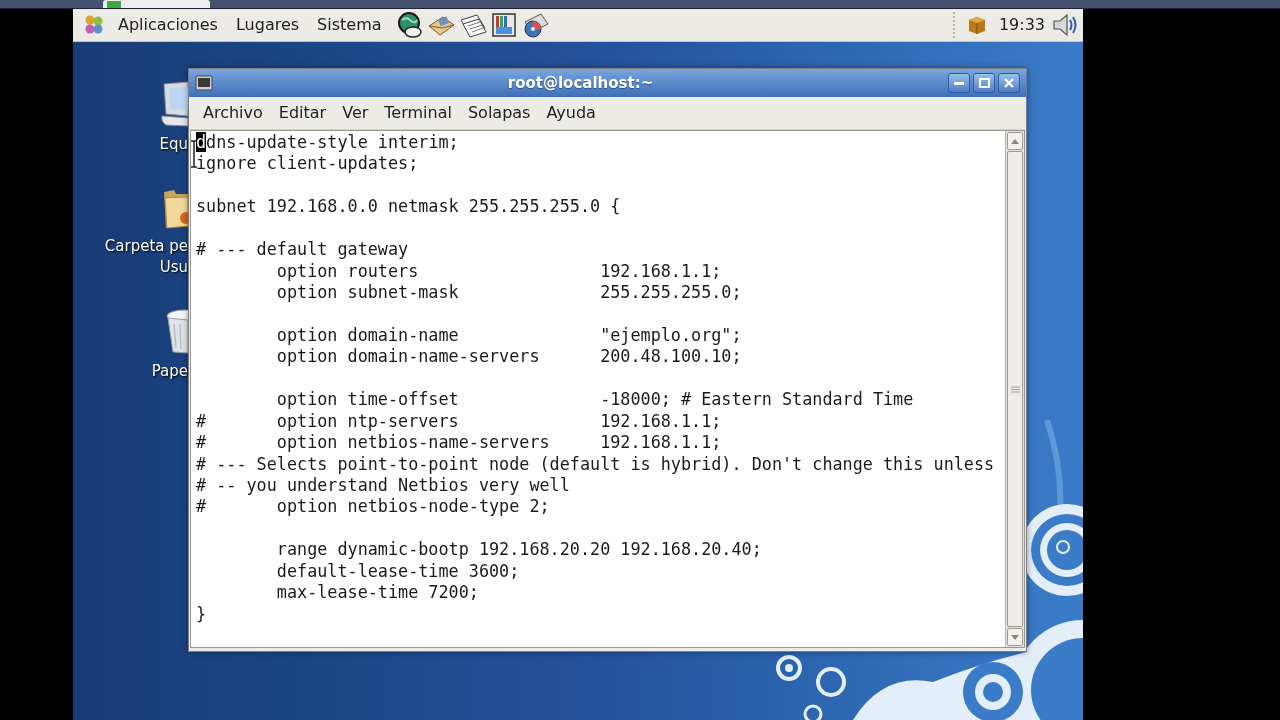 This screenshot has width=1280, height=720. What do you see at coordinates (518, 550) in the screenshot?
I see `code-line: range dynamic-bootp 192.168.20.20 192.168.20.40;` at bounding box center [518, 550].